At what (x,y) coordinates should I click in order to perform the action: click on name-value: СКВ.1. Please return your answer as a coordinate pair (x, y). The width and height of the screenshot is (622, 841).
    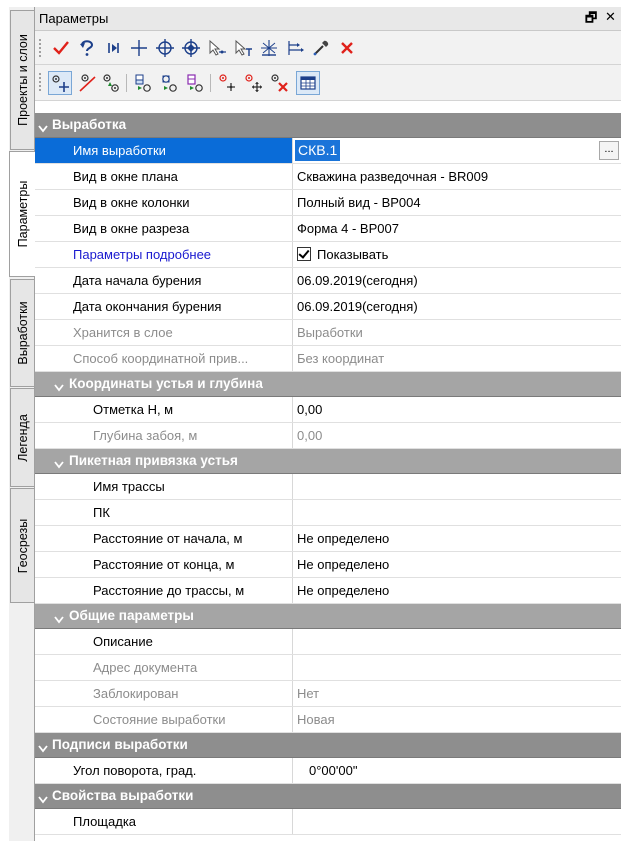
    Looking at the image, I should click on (318, 150).